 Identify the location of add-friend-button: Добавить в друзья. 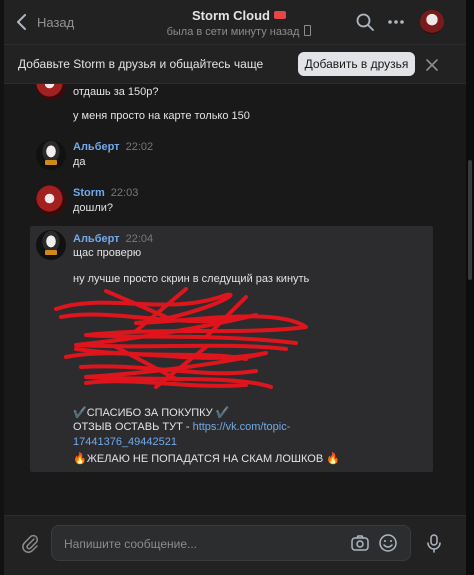
(356, 64).